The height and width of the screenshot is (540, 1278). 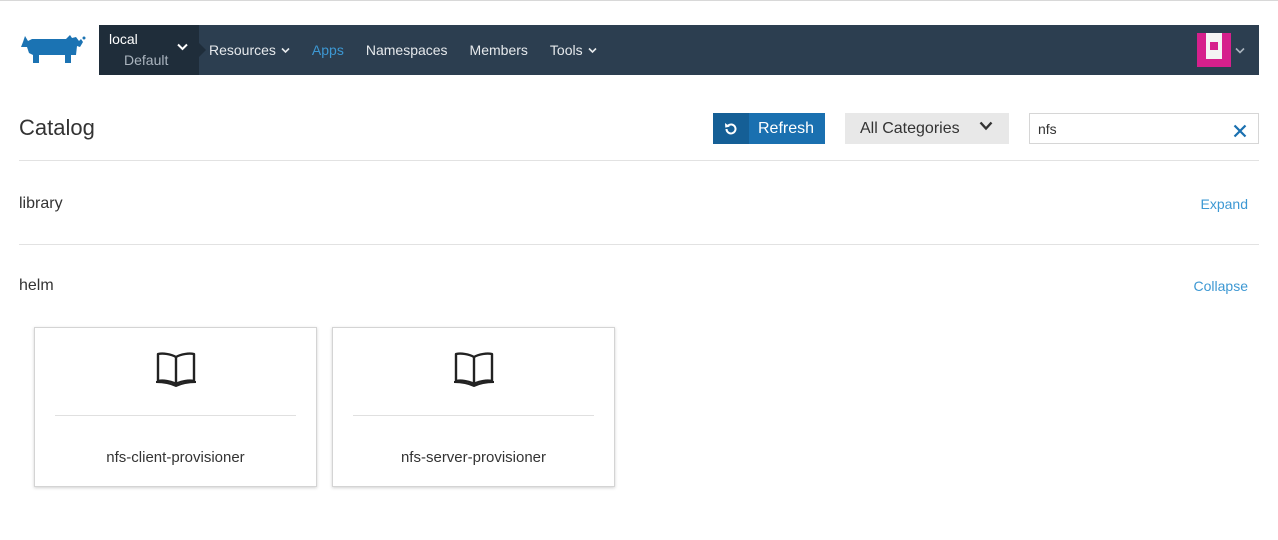 What do you see at coordinates (53, 50) in the screenshot?
I see `rancher-logo-icon` at bounding box center [53, 50].